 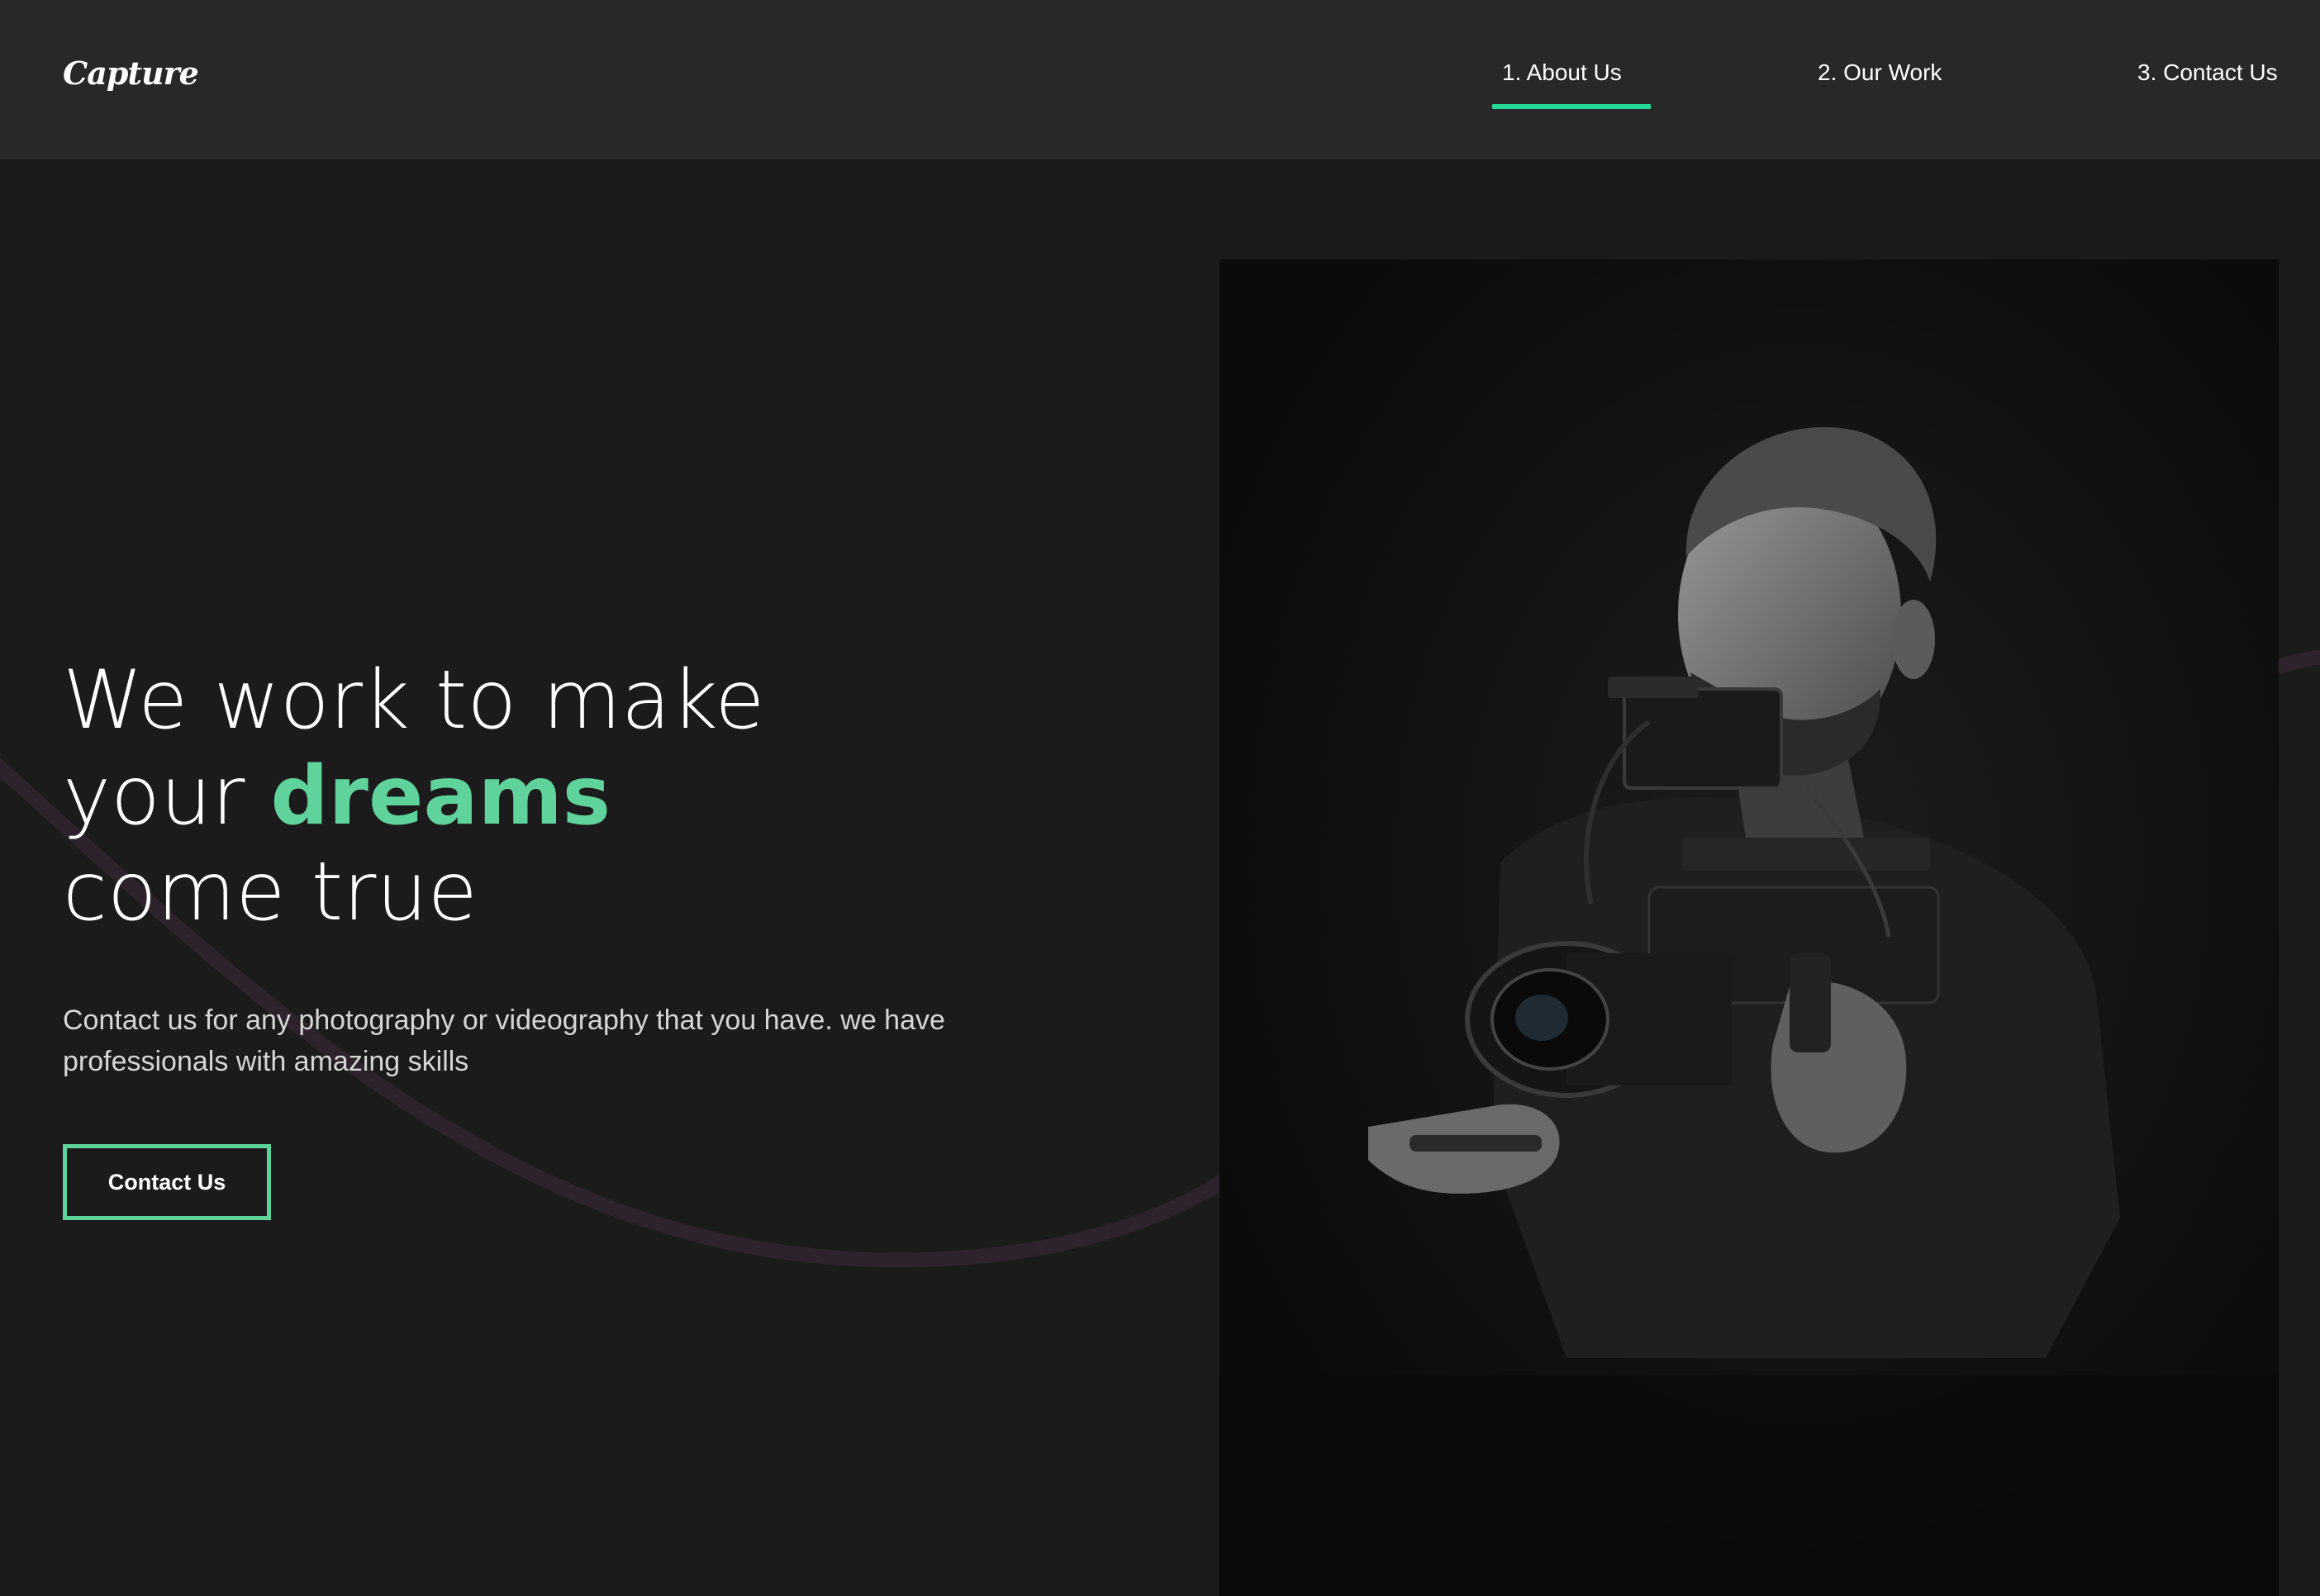 I want to click on nav-link-about-us: 1. About Us, so click(x=1562, y=72).